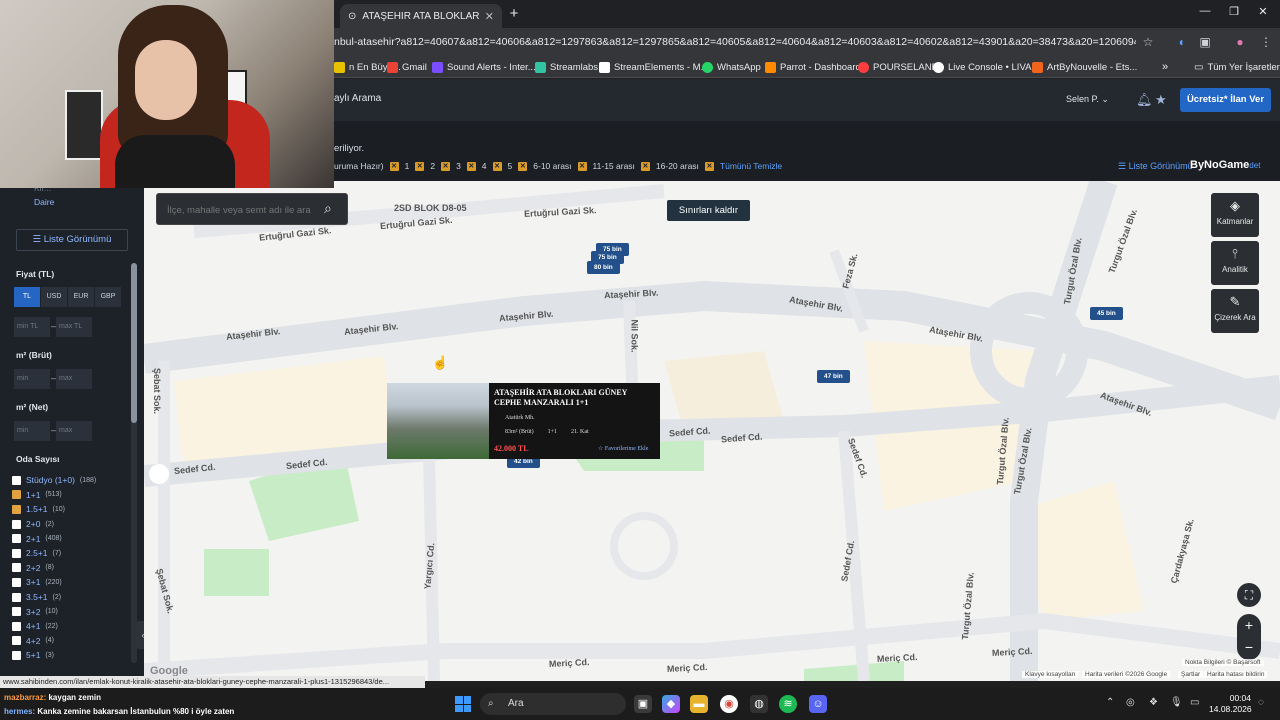 Image resolution: width=1280 pixels, height=720 pixels. What do you see at coordinates (751, 166) in the screenshot?
I see `clear-all-filters-link: Tümünü Temizle` at bounding box center [751, 166].